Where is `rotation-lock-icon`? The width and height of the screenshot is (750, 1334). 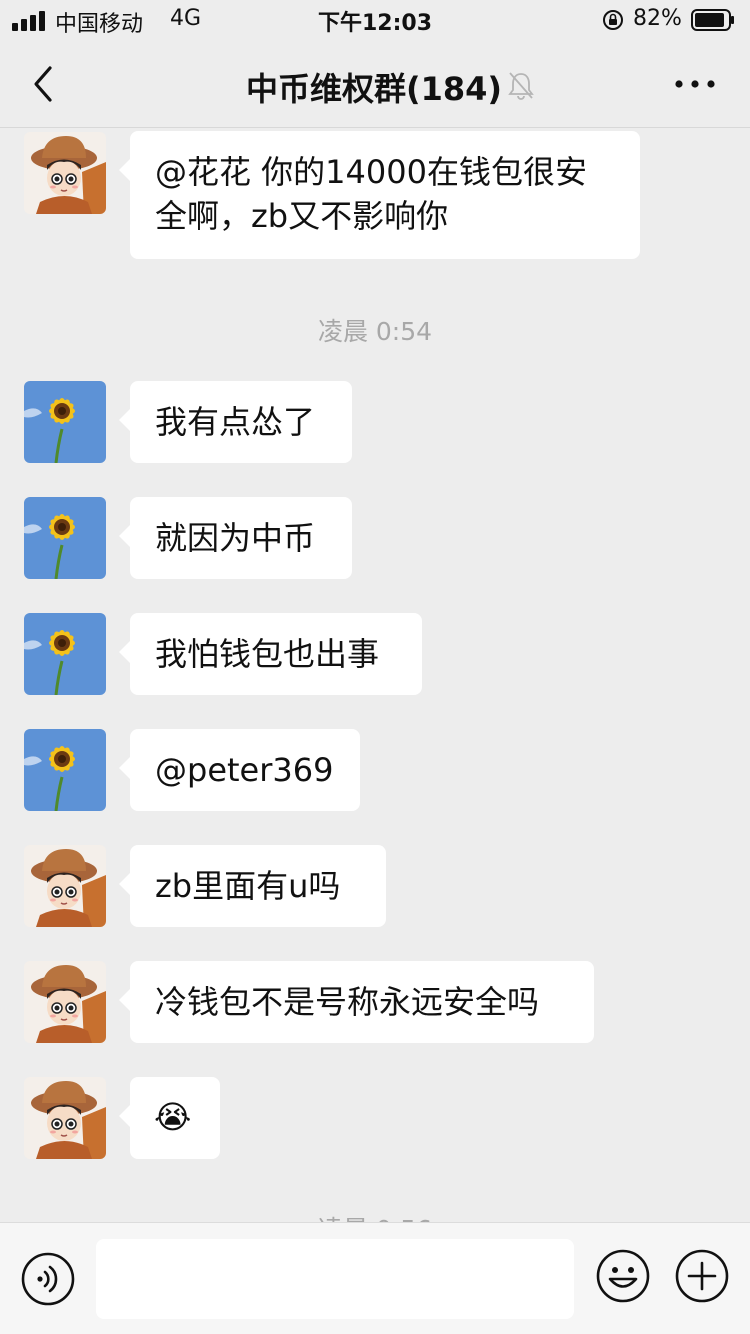 rotation-lock-icon is located at coordinates (613, 20).